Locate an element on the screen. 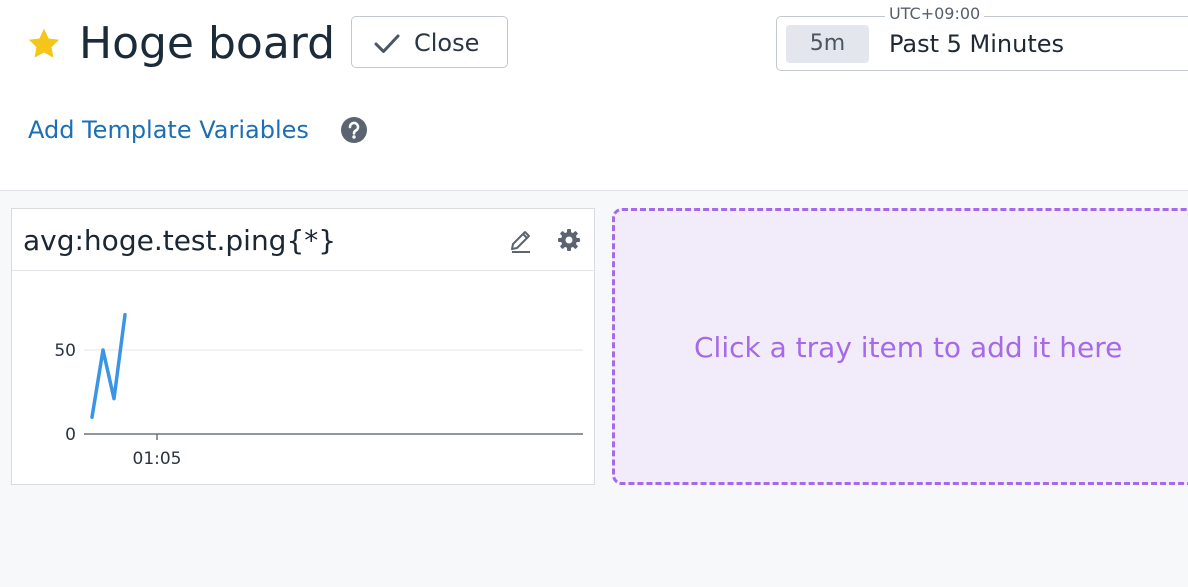 The width and height of the screenshot is (1188, 587). pencil-icon is located at coordinates (521, 241).